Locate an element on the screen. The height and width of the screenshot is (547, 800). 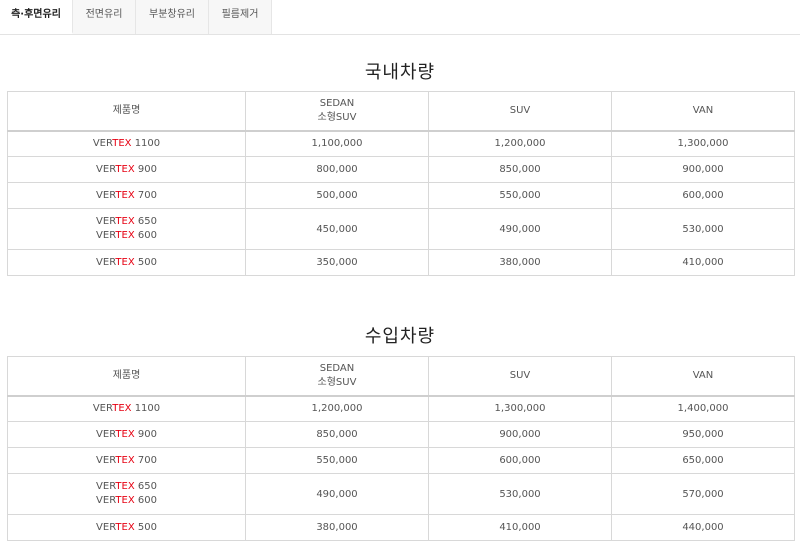
price-cell-suv: 600,000 is located at coordinates (520, 460).